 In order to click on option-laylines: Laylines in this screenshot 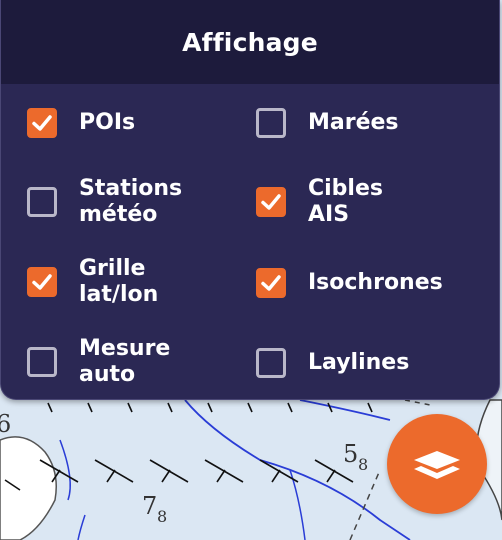, I will do `click(332, 363)`.